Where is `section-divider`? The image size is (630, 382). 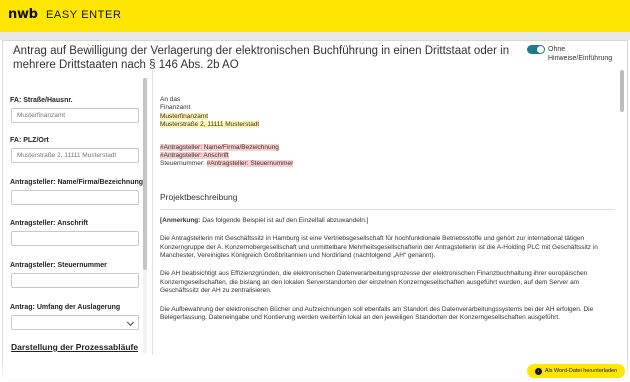
section-divider is located at coordinates (387, 209).